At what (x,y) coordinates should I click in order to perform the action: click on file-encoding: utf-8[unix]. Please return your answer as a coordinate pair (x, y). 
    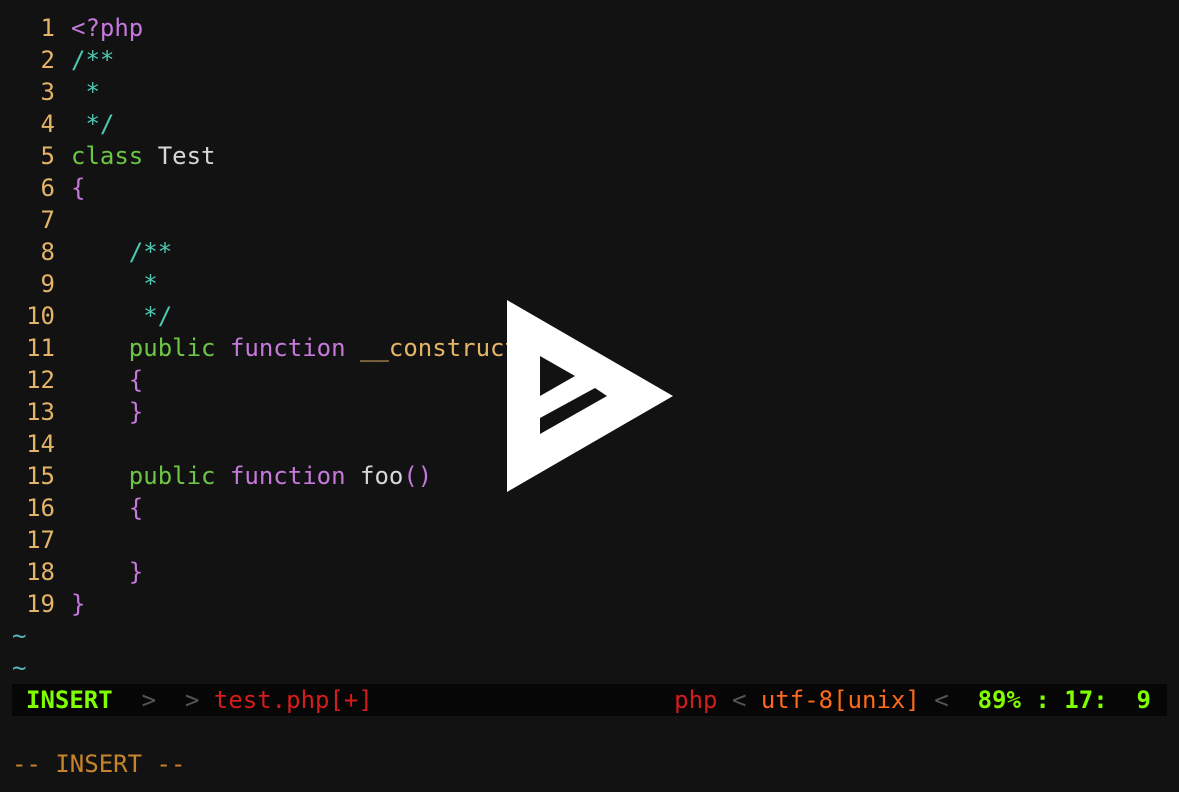
    Looking at the image, I should click on (840, 700).